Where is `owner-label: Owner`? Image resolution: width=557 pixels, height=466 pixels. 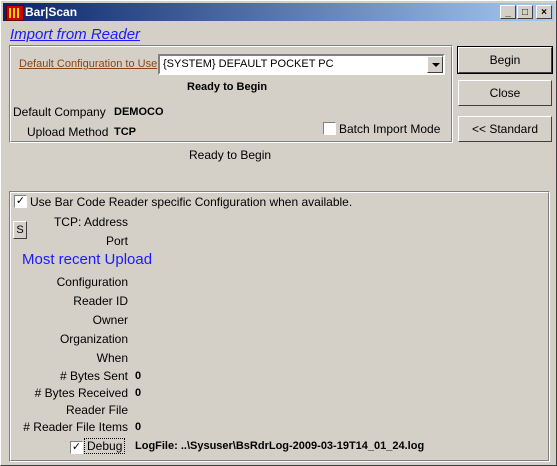 owner-label: Owner is located at coordinates (110, 320).